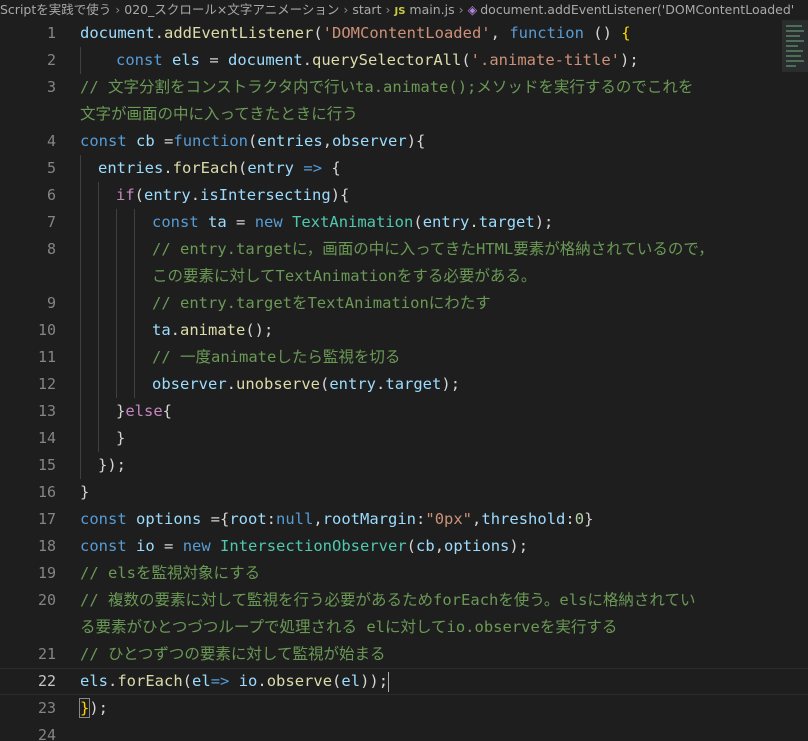 This screenshot has width=808, height=741. I want to click on code-token: forEach, so click(150, 681).